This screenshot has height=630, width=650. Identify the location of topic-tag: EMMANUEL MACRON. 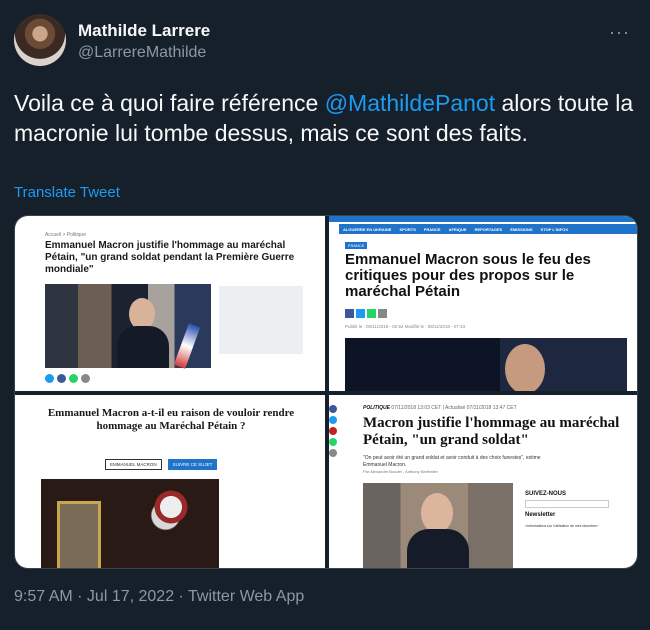
(133, 464).